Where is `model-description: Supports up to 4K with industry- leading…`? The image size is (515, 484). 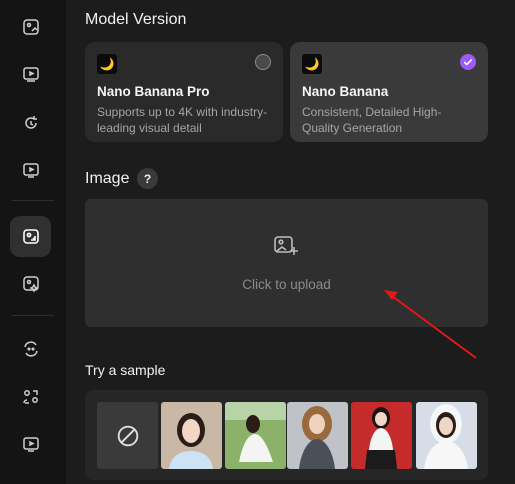
model-description: Supports up to 4K with industry- leading… is located at coordinates (184, 120).